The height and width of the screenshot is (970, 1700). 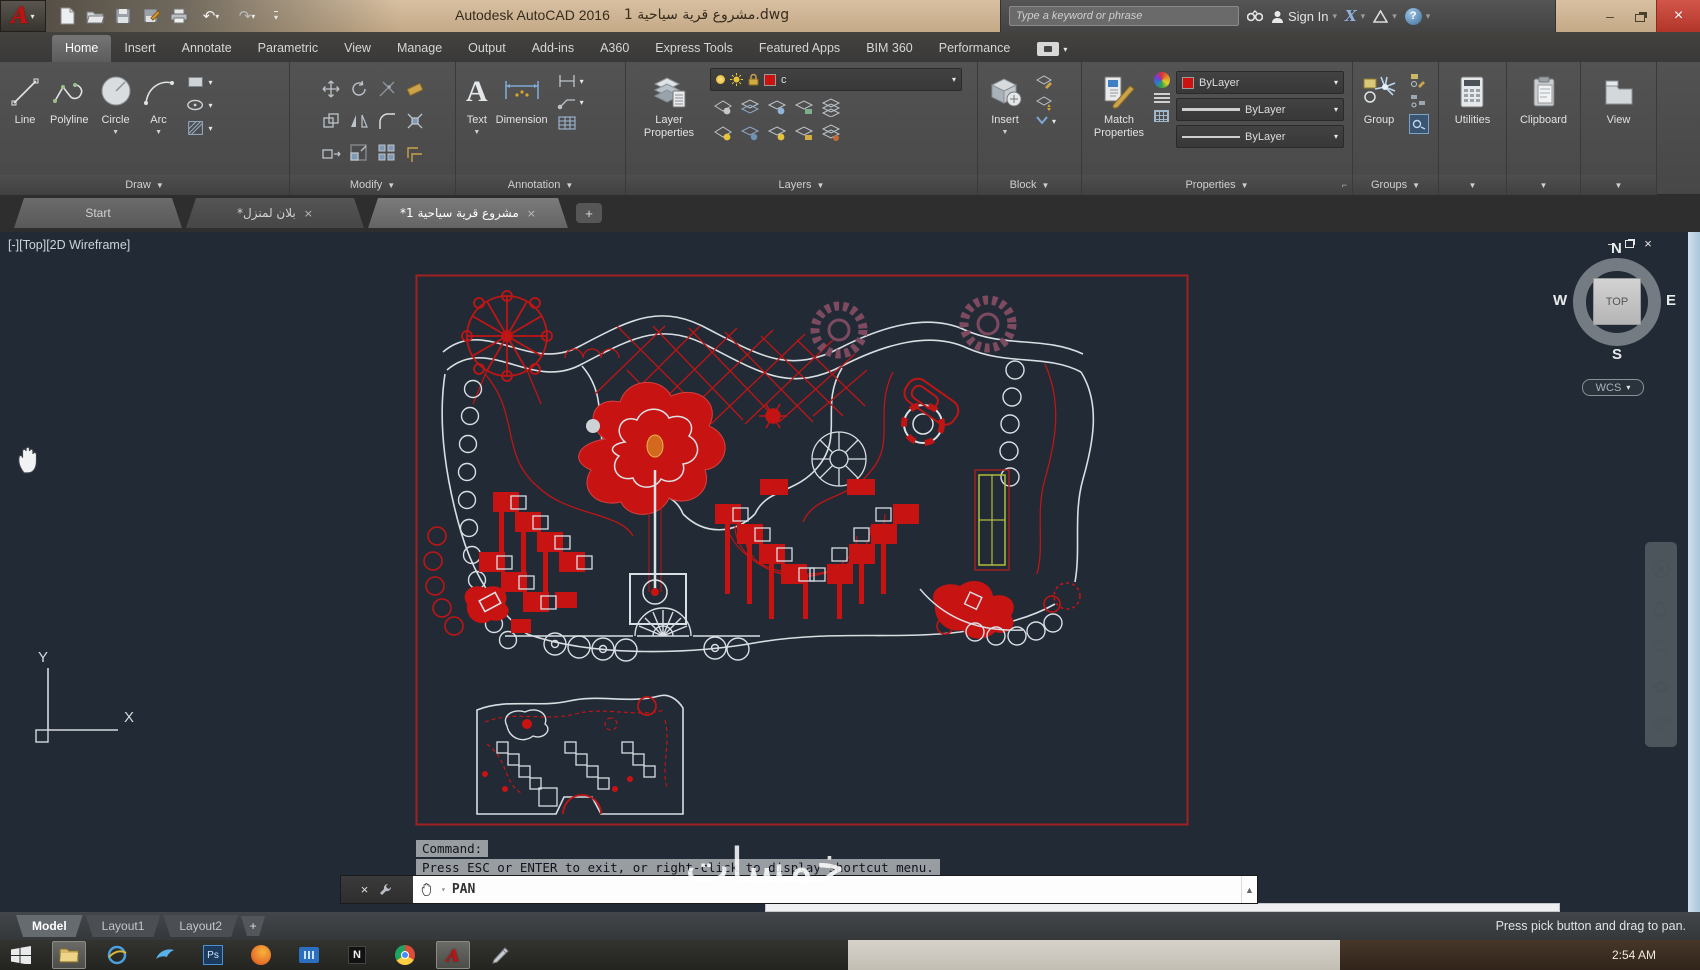 What do you see at coordinates (144, 185) in the screenshot?
I see `draw-panel-footer: Draw ▼` at bounding box center [144, 185].